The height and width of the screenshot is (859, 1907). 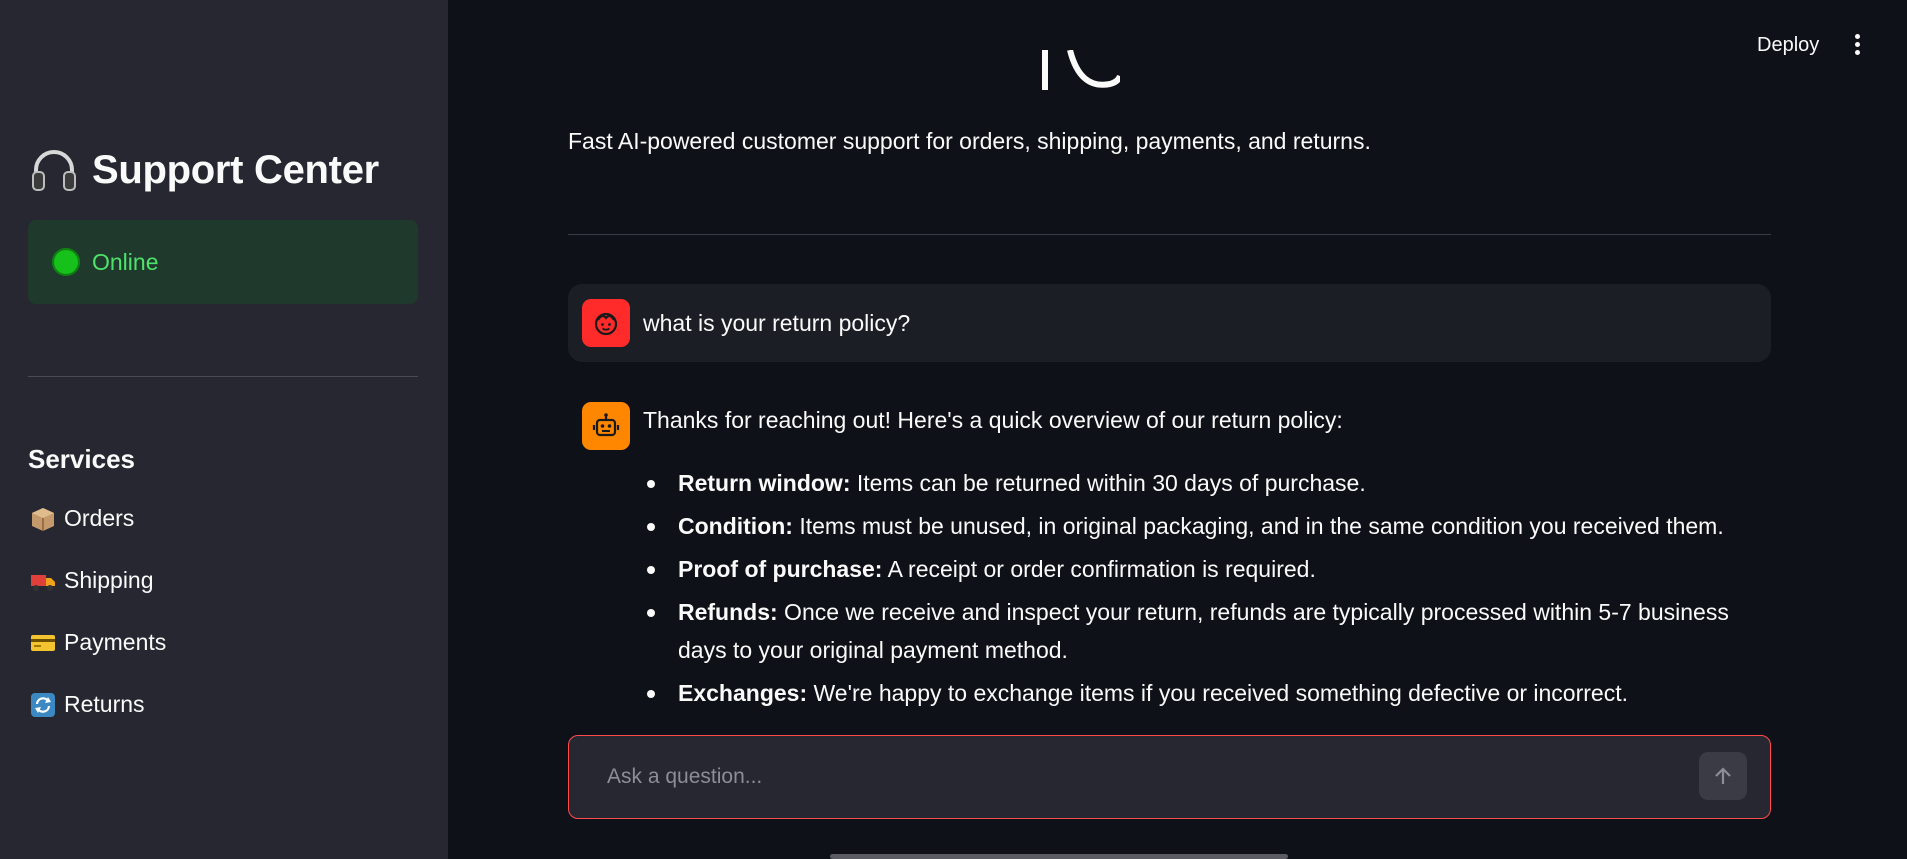 I want to click on send-button, so click(x=1723, y=776).